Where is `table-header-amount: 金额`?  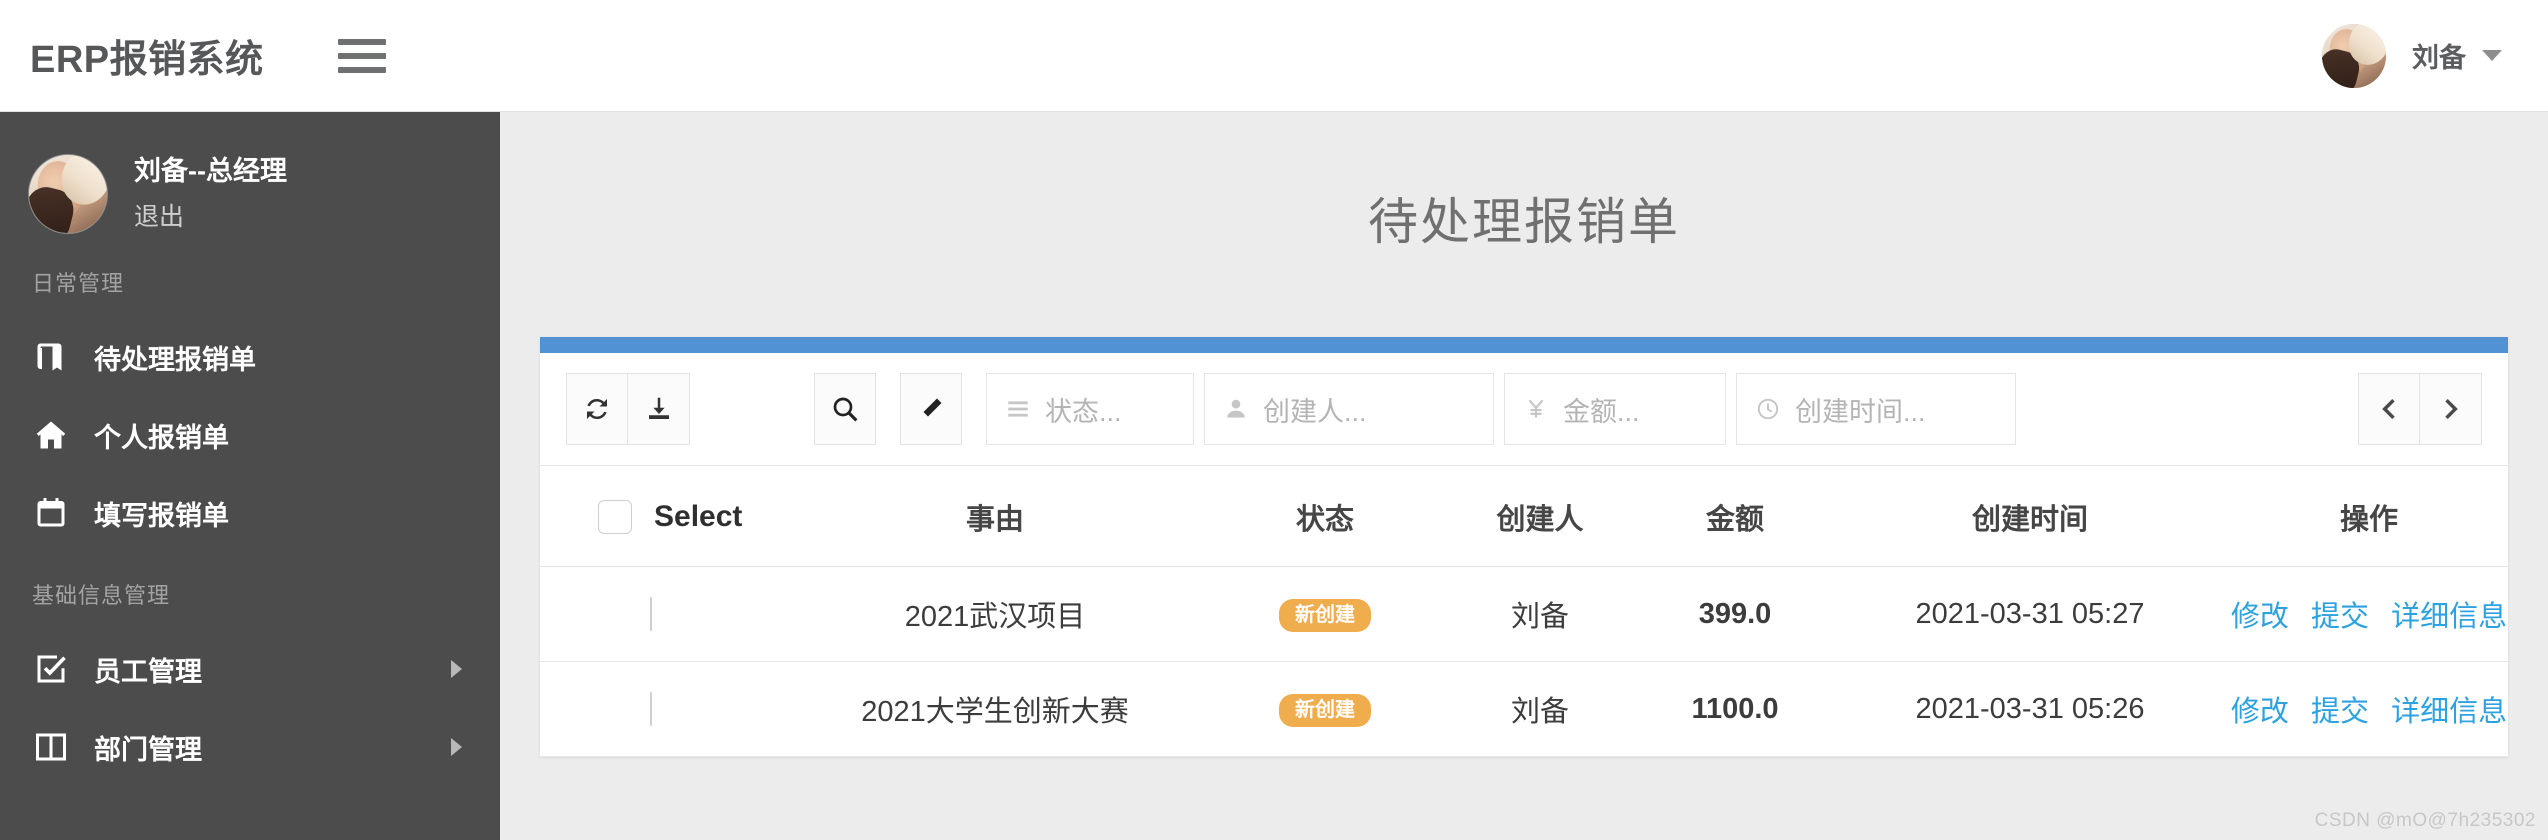 table-header-amount: 金额 is located at coordinates (1735, 516).